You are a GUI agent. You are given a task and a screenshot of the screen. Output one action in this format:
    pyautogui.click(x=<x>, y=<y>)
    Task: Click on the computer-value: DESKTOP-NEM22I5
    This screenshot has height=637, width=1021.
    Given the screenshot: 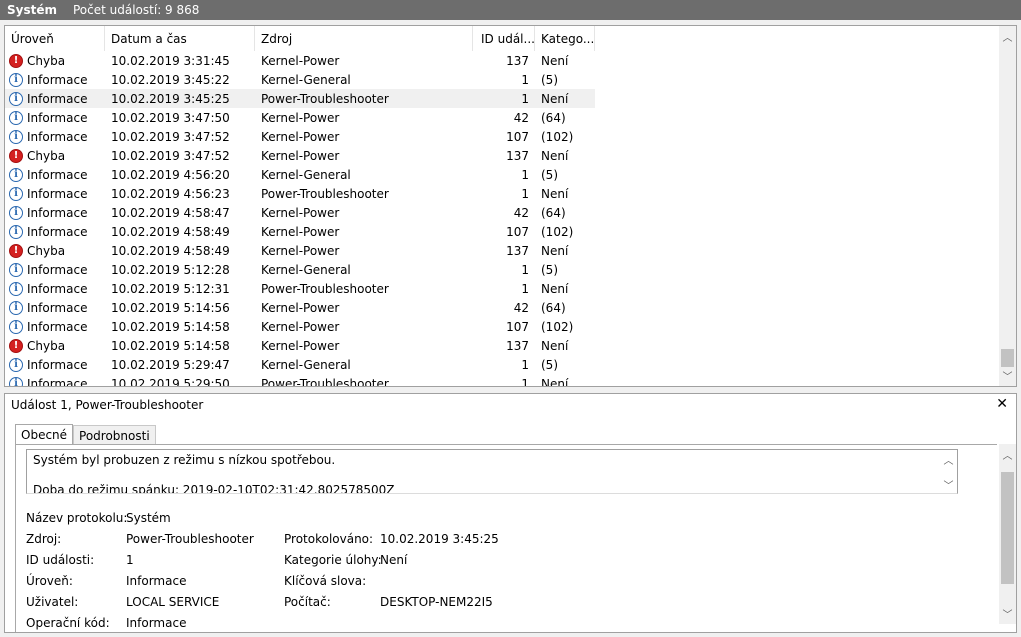 What is the action you would take?
    pyautogui.click(x=436, y=602)
    